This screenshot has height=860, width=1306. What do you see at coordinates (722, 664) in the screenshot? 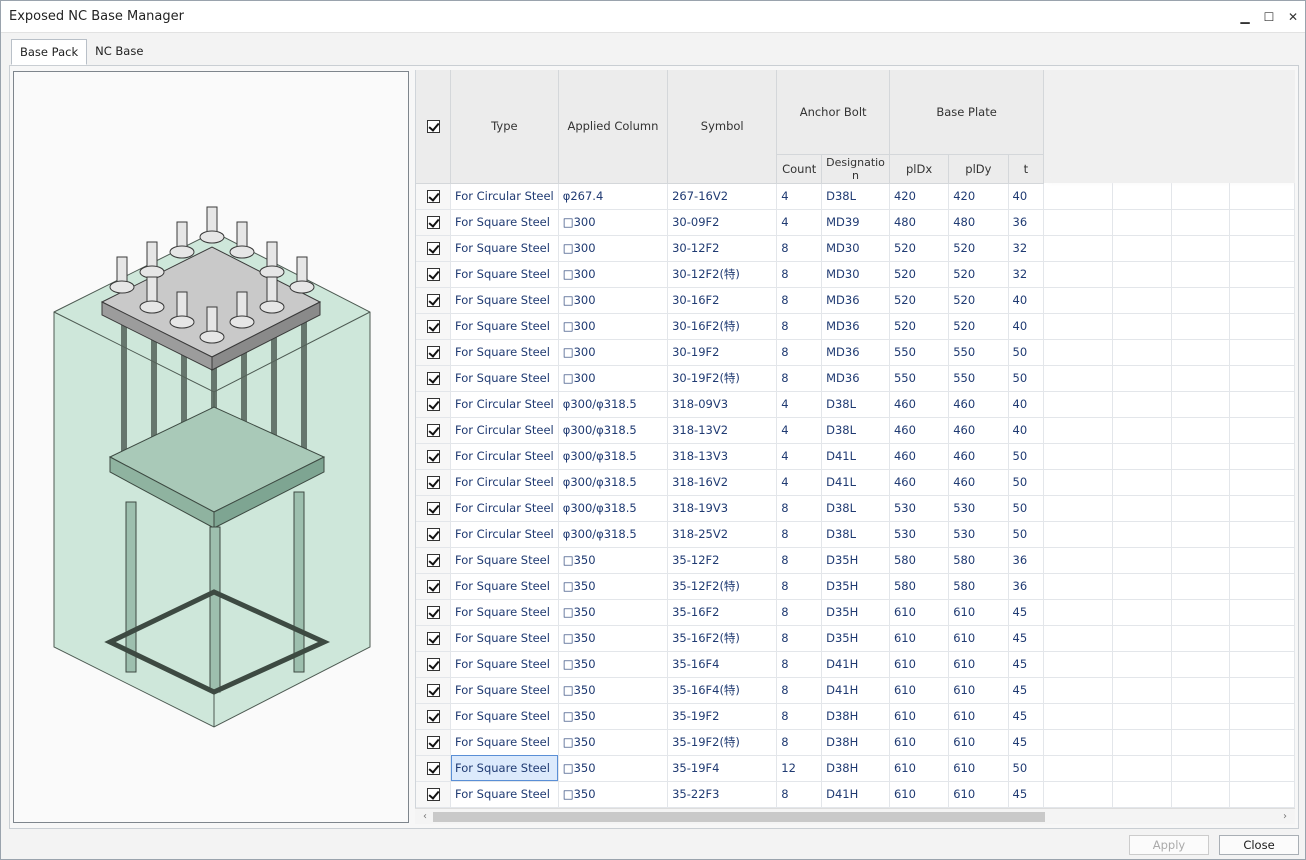
I see `cell-symbol: 35-16F4` at bounding box center [722, 664].